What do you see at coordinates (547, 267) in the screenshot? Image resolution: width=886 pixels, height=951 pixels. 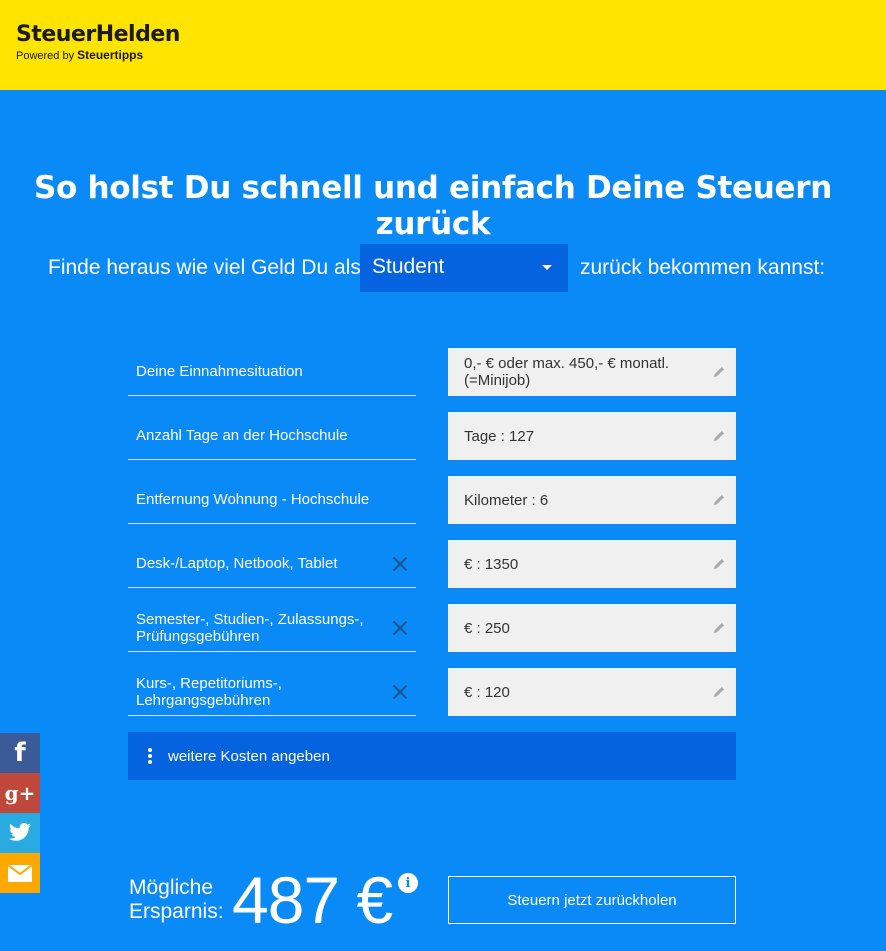 I see `chevron-down-icon` at bounding box center [547, 267].